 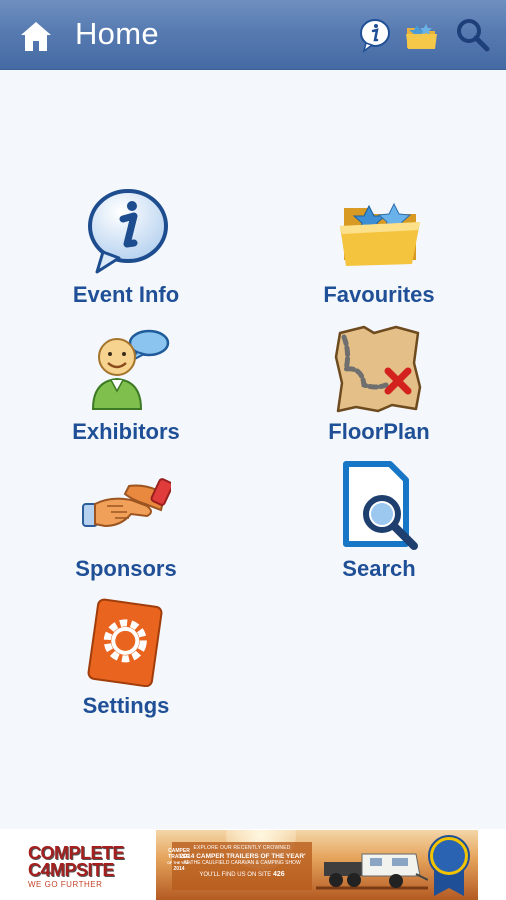 What do you see at coordinates (253, 35) in the screenshot?
I see `action-bar: Home` at bounding box center [253, 35].